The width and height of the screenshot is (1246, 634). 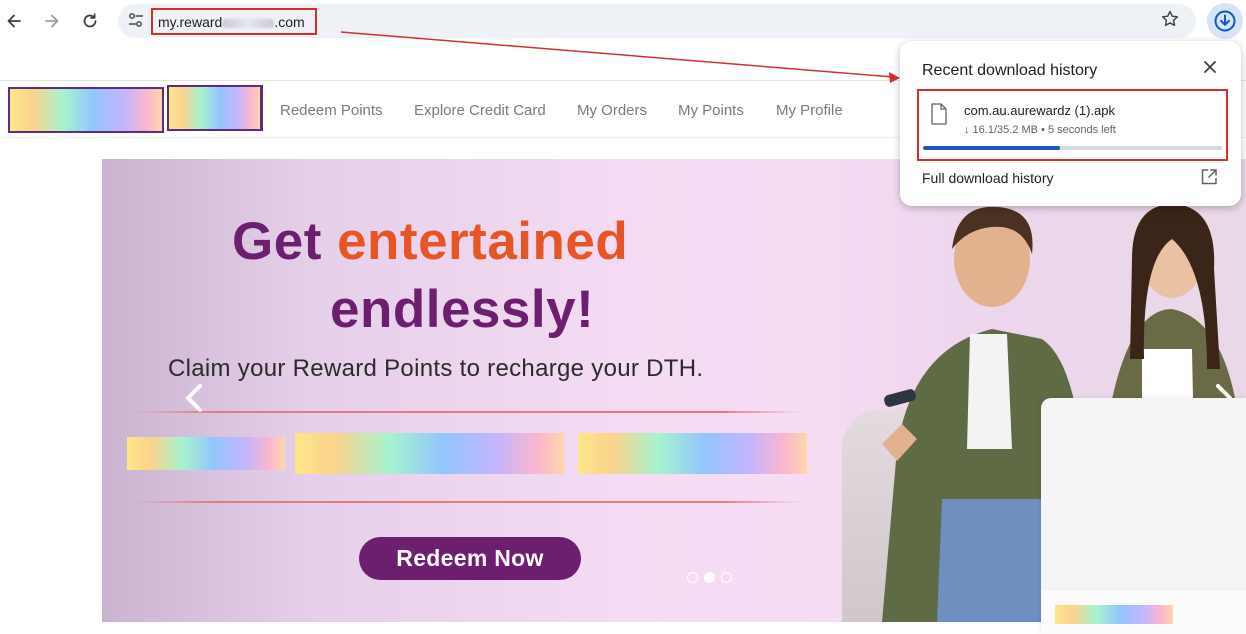 I want to click on star-icon, so click(x=1170, y=21).